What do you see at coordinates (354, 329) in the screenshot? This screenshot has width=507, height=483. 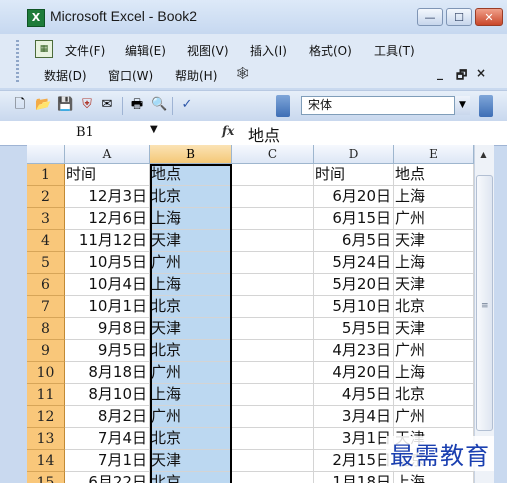 I see `cell-d8: 5月5日` at bounding box center [354, 329].